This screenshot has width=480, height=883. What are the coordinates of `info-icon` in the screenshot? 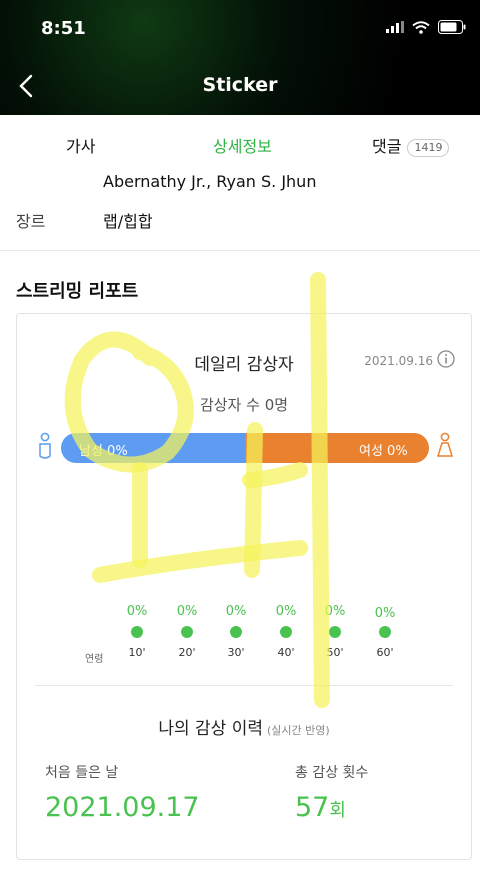 It's located at (446, 359).